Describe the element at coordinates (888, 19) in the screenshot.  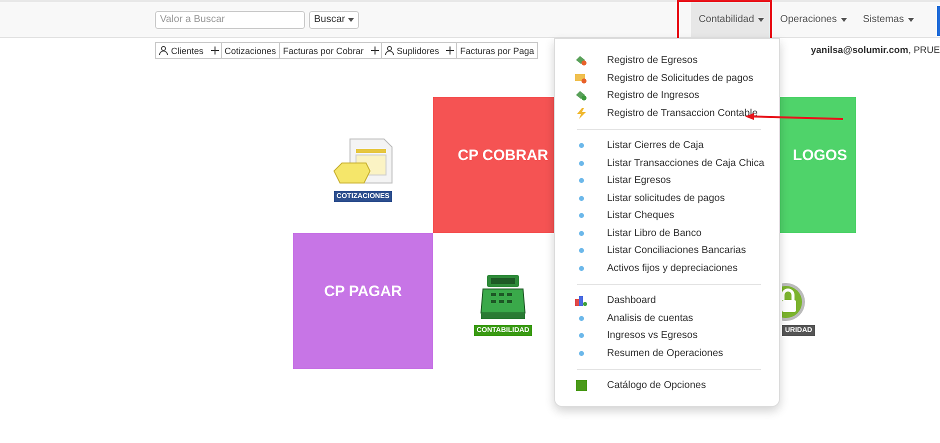
I see `menu-tab: Sistemas` at that location.